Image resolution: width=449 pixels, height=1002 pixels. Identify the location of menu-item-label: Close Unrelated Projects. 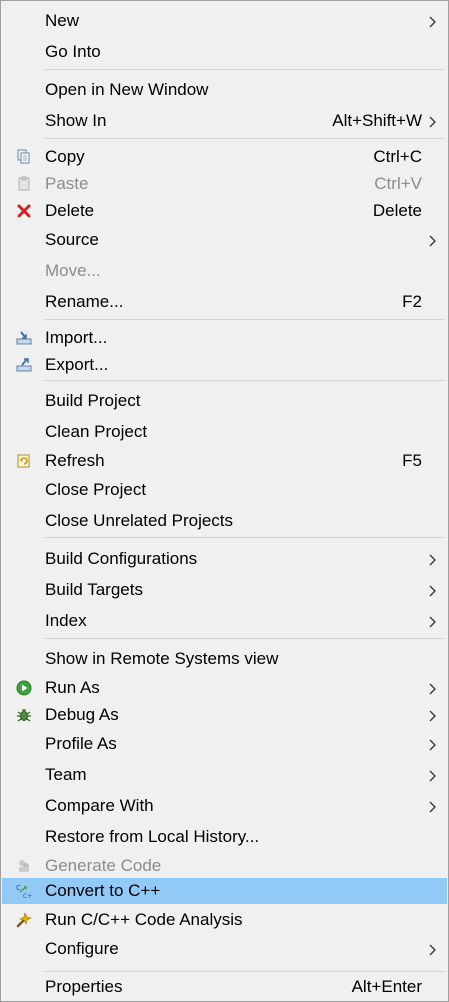
(139, 520).